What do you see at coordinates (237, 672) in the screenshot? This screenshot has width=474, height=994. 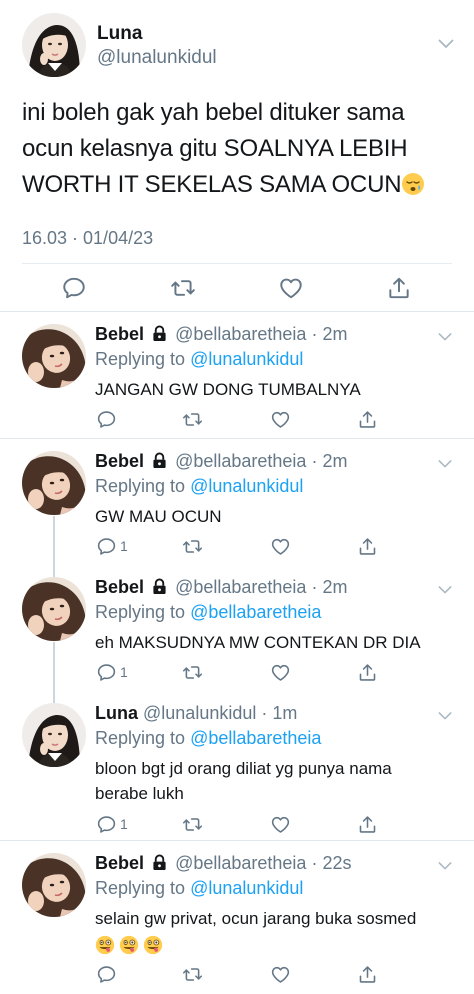 I see `reply-actions: 1` at bounding box center [237, 672].